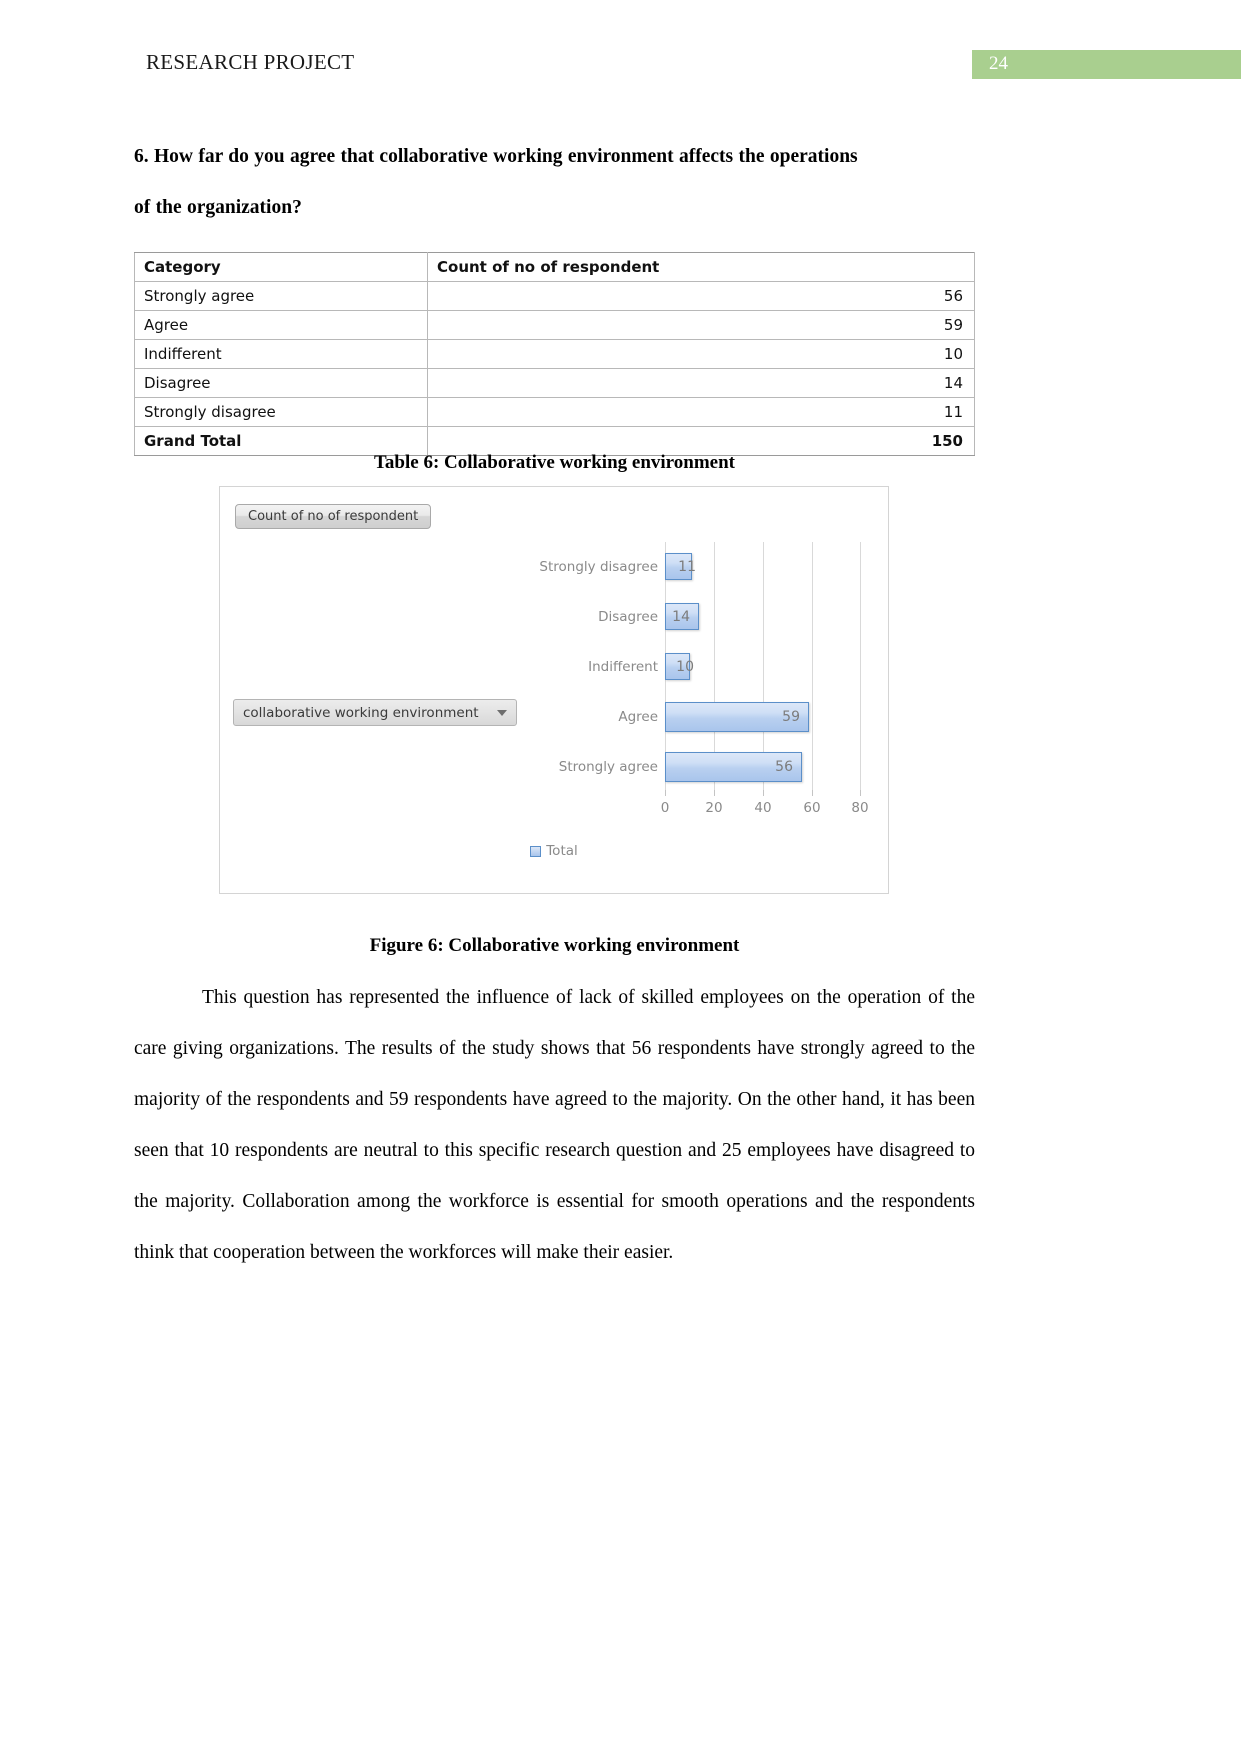 This screenshot has width=1241, height=1754. I want to click on table-row: Agree 59, so click(554, 325).